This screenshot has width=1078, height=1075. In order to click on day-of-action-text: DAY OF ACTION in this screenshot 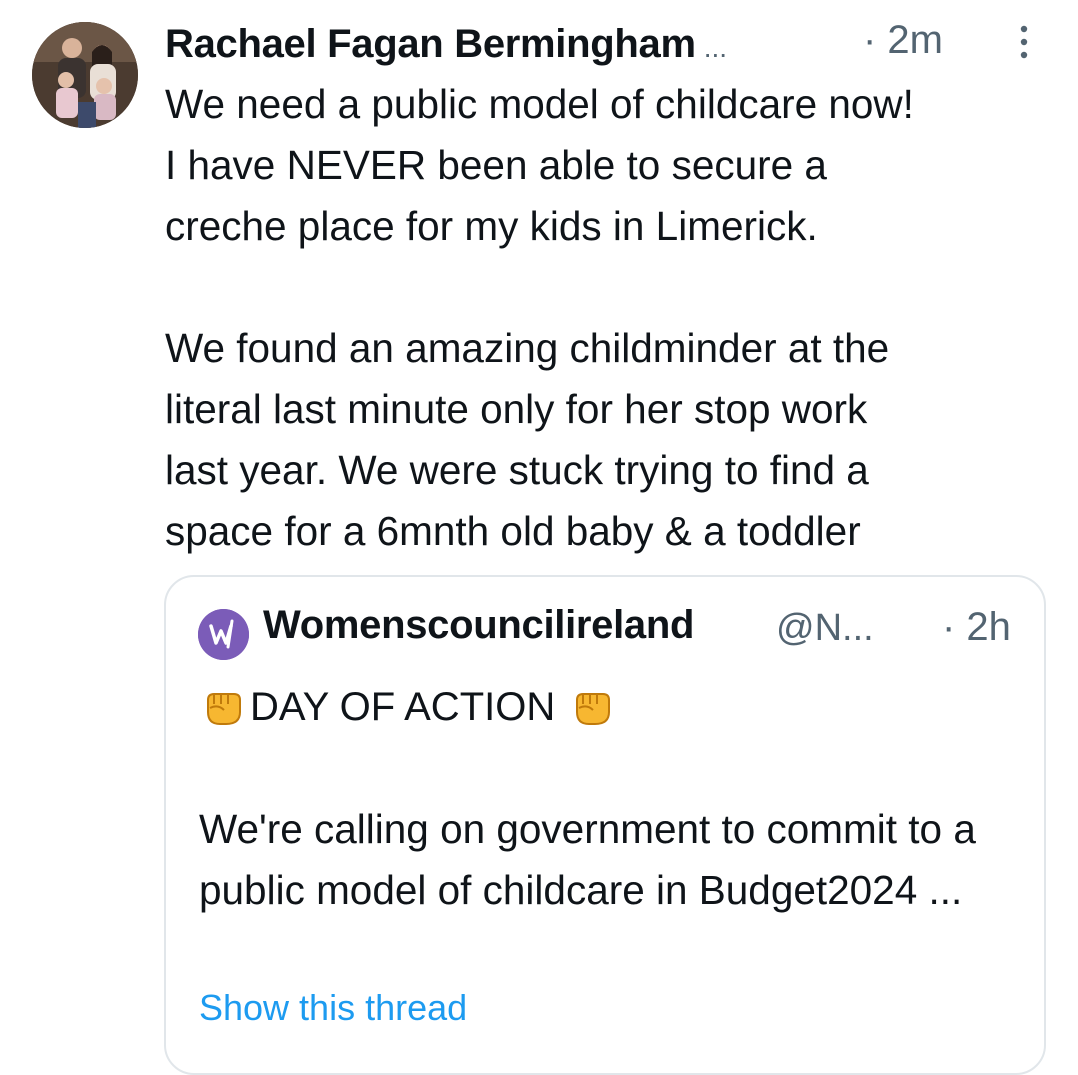, I will do `click(403, 706)`.